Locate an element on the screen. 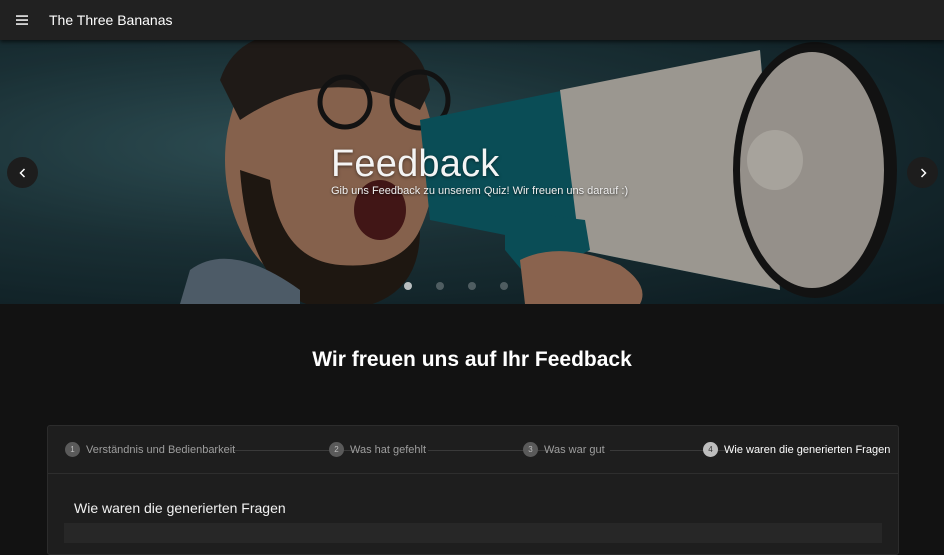 The image size is (944, 555). page-heading: Wir freuen uns auf Ihr Feedback is located at coordinates (472, 359).